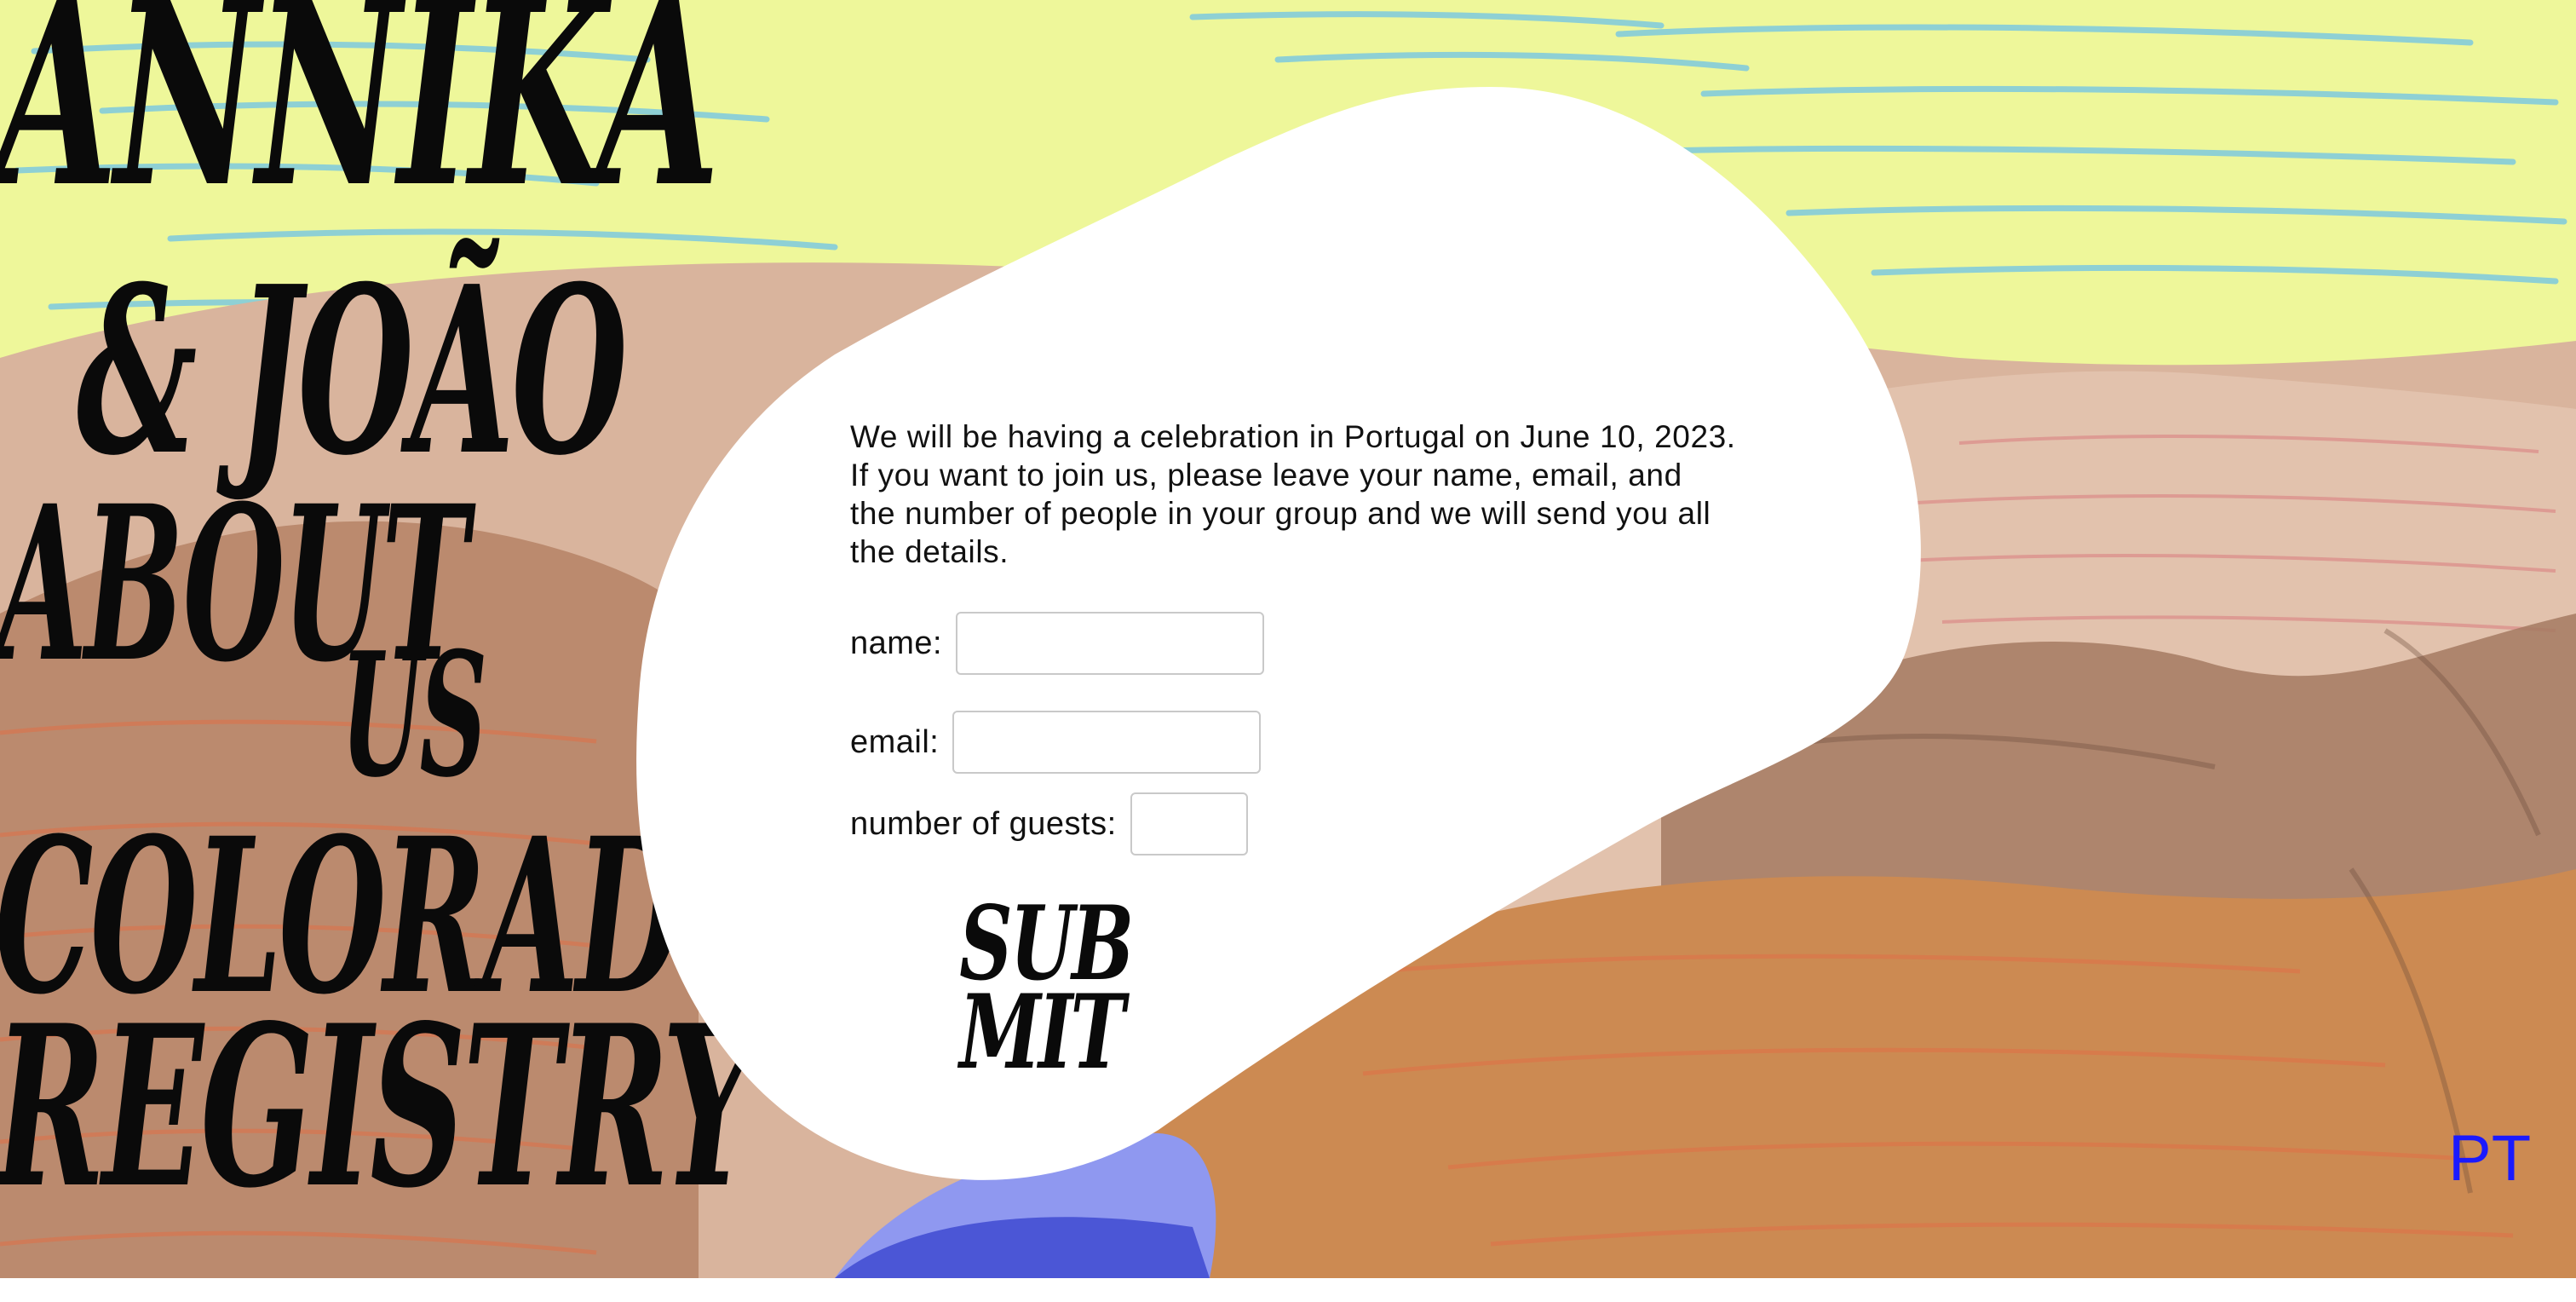  I want to click on name-label: name:, so click(897, 643).